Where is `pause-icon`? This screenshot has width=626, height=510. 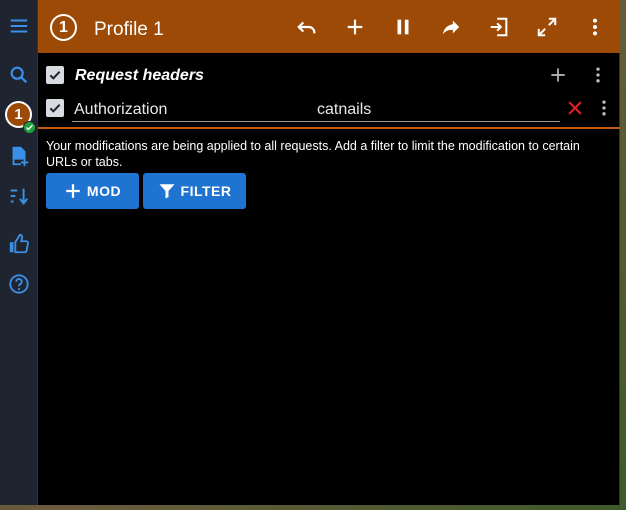
pause-icon is located at coordinates (403, 27).